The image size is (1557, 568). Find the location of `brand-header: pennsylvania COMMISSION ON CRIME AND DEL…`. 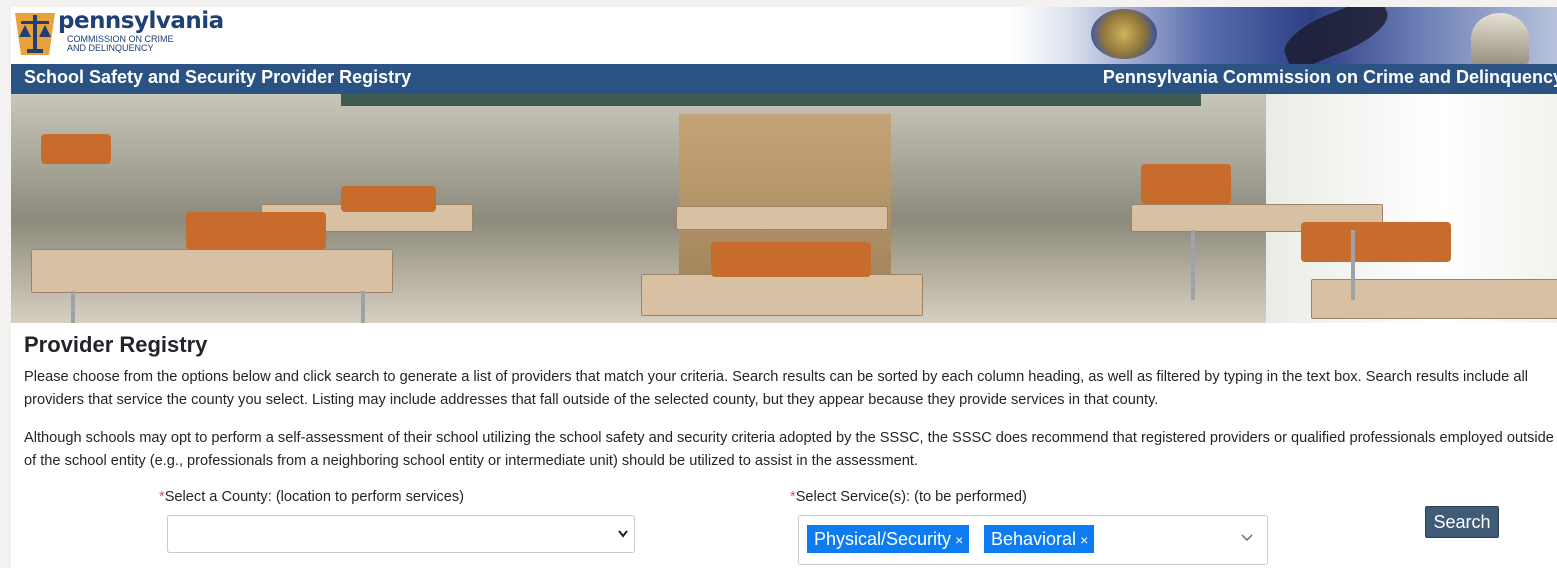

brand-header: pennsylvania COMMISSION ON CRIME AND DEL… is located at coordinates (784, 40).